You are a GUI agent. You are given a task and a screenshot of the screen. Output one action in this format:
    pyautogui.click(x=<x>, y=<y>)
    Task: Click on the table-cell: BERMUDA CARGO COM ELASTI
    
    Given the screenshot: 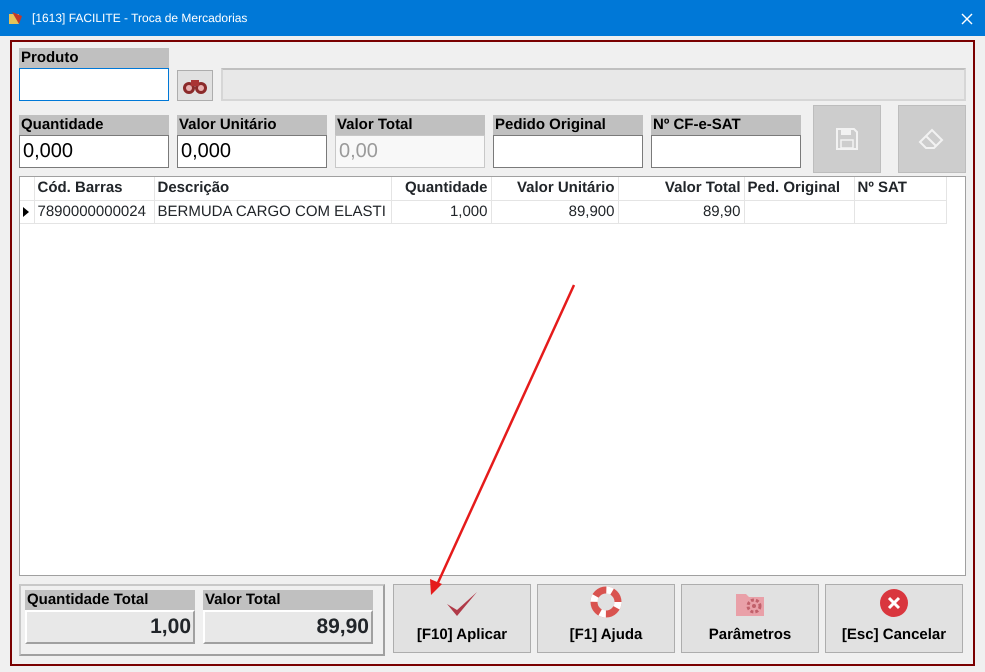 What is the action you would take?
    pyautogui.click(x=272, y=212)
    